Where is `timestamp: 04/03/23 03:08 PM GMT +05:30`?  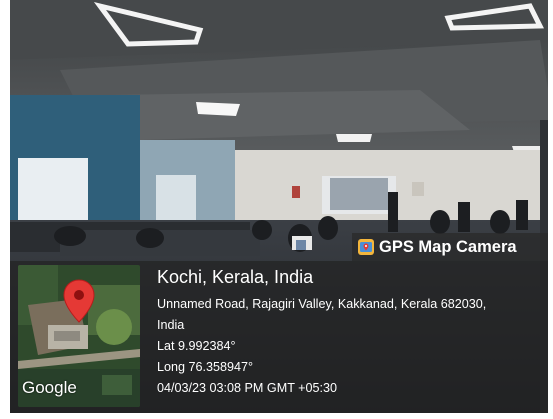
timestamp: 04/03/23 03:08 PM GMT +05:30 is located at coordinates (247, 388).